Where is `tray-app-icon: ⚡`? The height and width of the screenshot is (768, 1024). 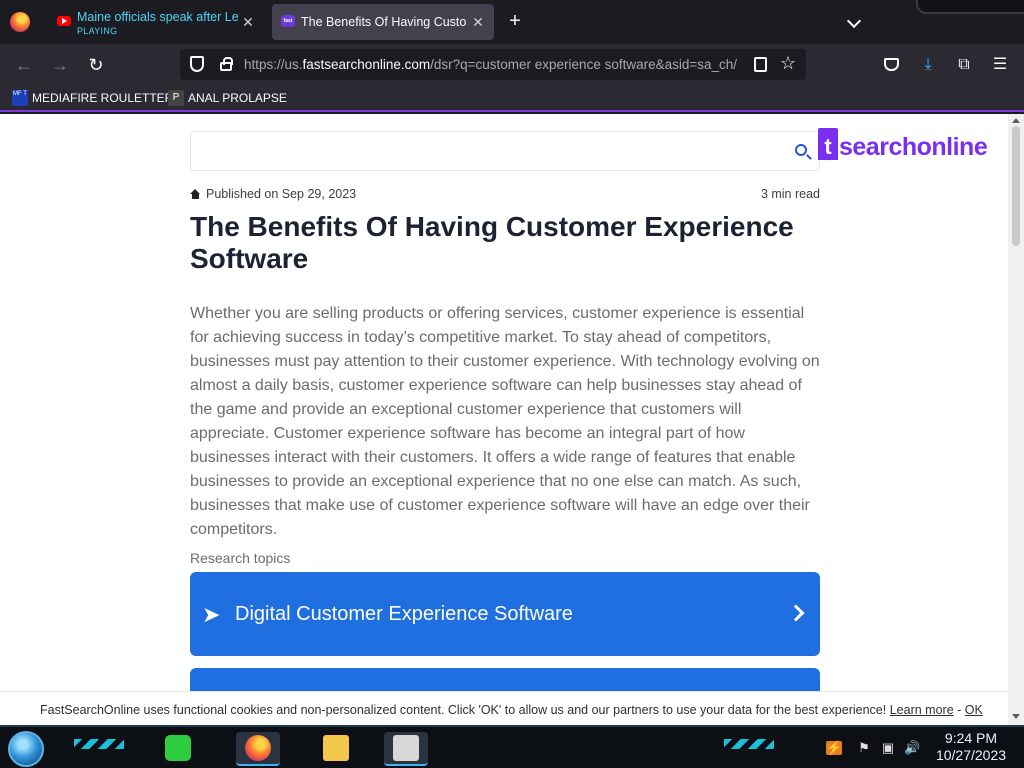 tray-app-icon: ⚡ is located at coordinates (834, 748).